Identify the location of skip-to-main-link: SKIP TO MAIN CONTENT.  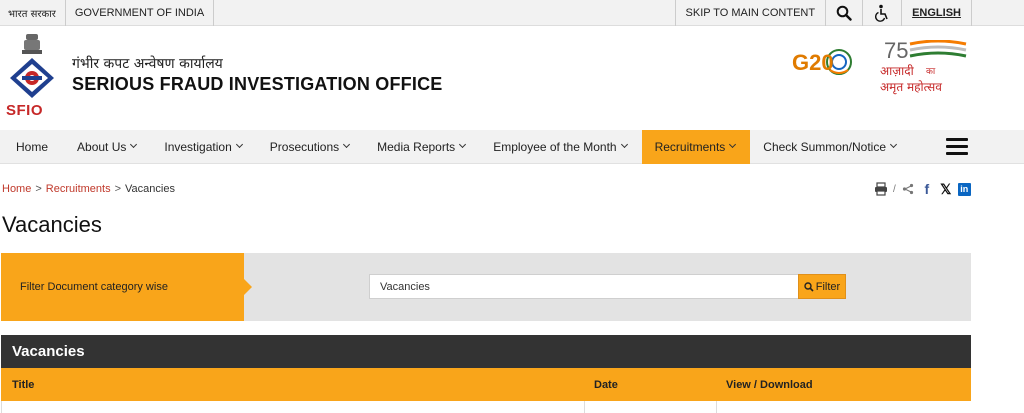
(750, 13).